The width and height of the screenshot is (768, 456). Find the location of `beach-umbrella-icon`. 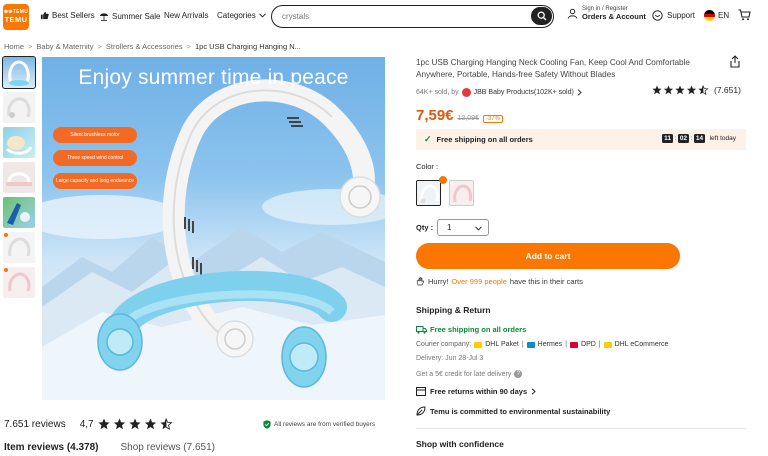

beach-umbrella-icon is located at coordinates (104, 17).